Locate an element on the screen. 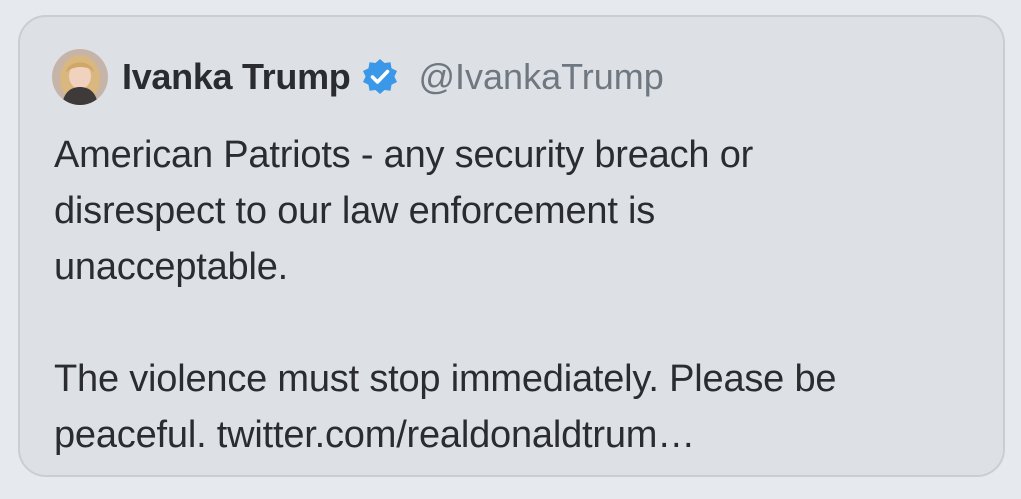 The image size is (1021, 499). tweet-header: Ivanka Trump @IvankaTrump is located at coordinates (358, 77).